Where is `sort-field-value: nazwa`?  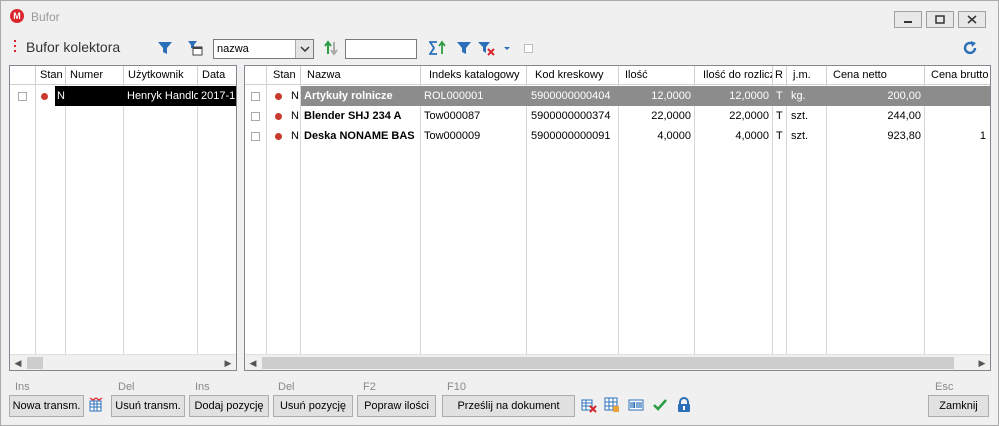
sort-field-value: nazwa is located at coordinates (233, 49).